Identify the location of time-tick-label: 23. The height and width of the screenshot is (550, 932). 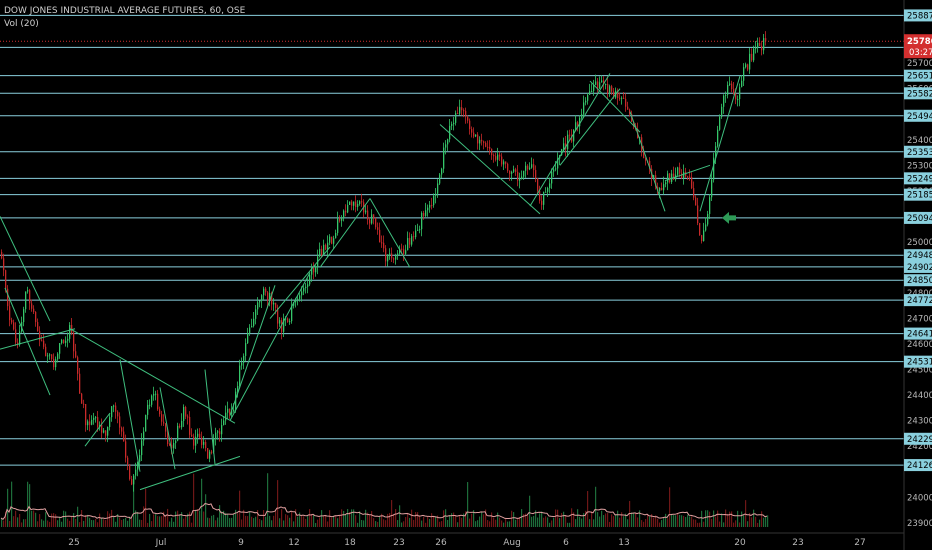
(797, 543).